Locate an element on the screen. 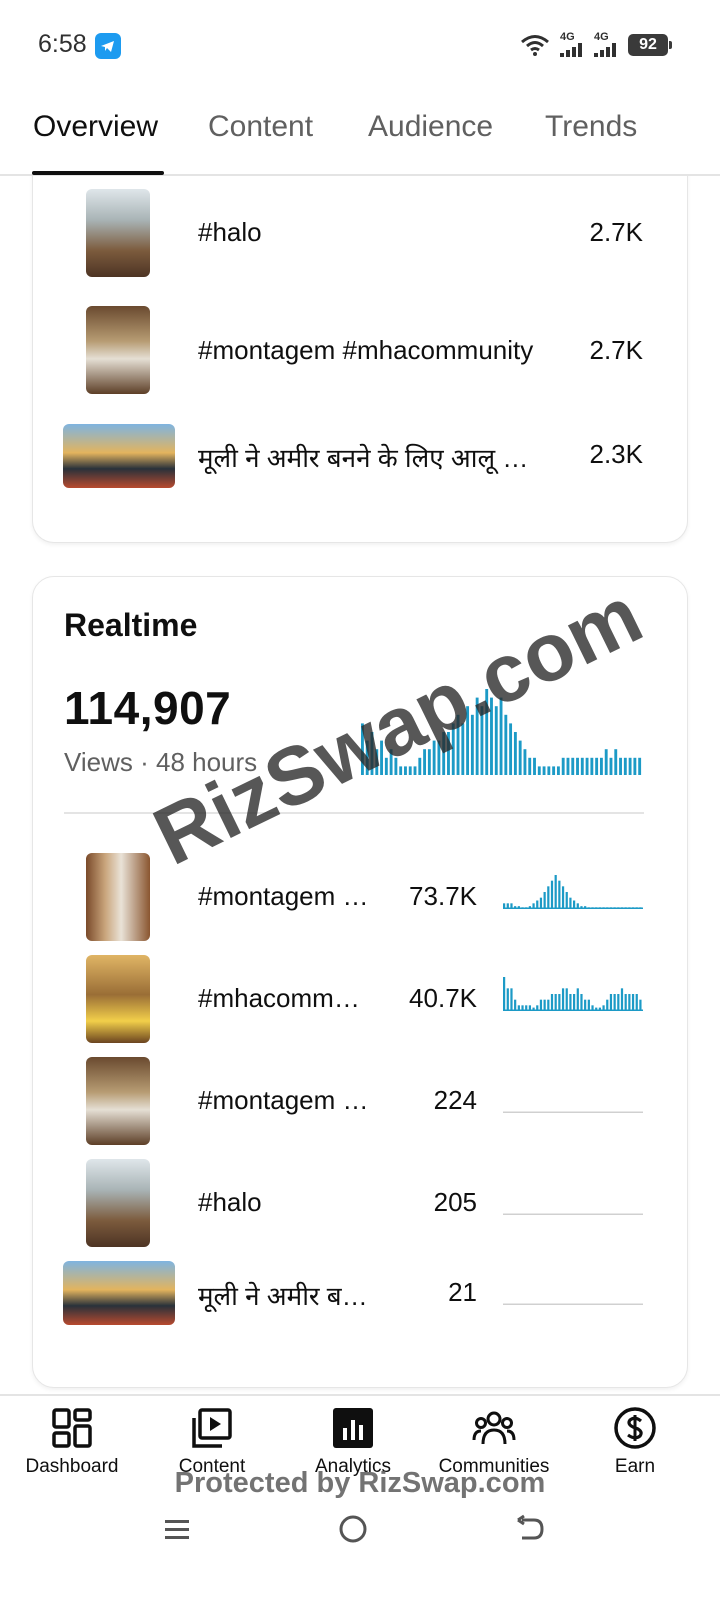 The width and height of the screenshot is (720, 1600). back-icon is located at coordinates (530, 1529).